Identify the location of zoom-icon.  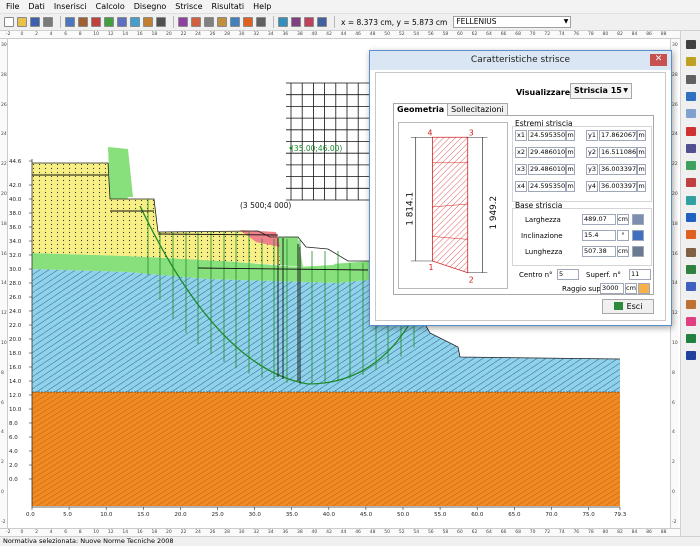
(296, 22).